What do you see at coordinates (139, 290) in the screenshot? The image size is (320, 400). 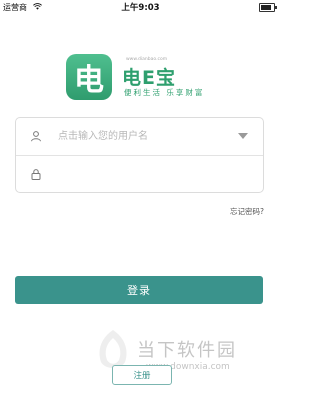 I see `login-button: 登录` at bounding box center [139, 290].